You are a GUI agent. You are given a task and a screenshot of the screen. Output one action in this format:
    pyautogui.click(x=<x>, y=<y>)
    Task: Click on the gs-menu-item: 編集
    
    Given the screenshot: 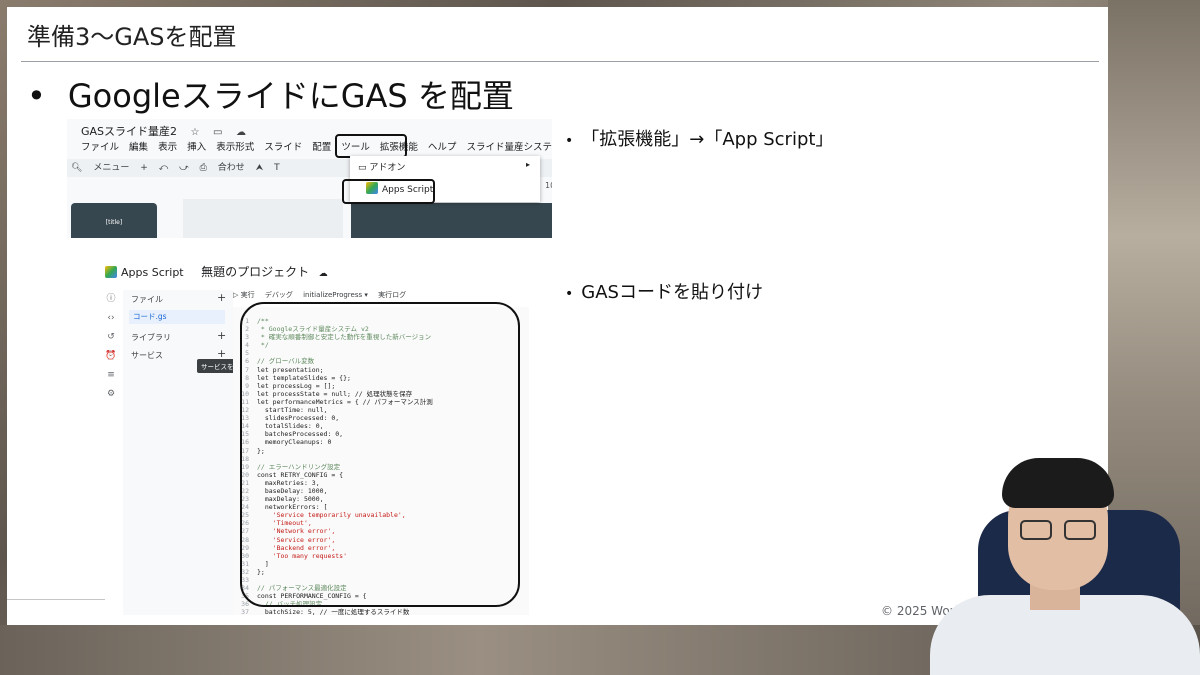 What is the action you would take?
    pyautogui.click(x=139, y=147)
    